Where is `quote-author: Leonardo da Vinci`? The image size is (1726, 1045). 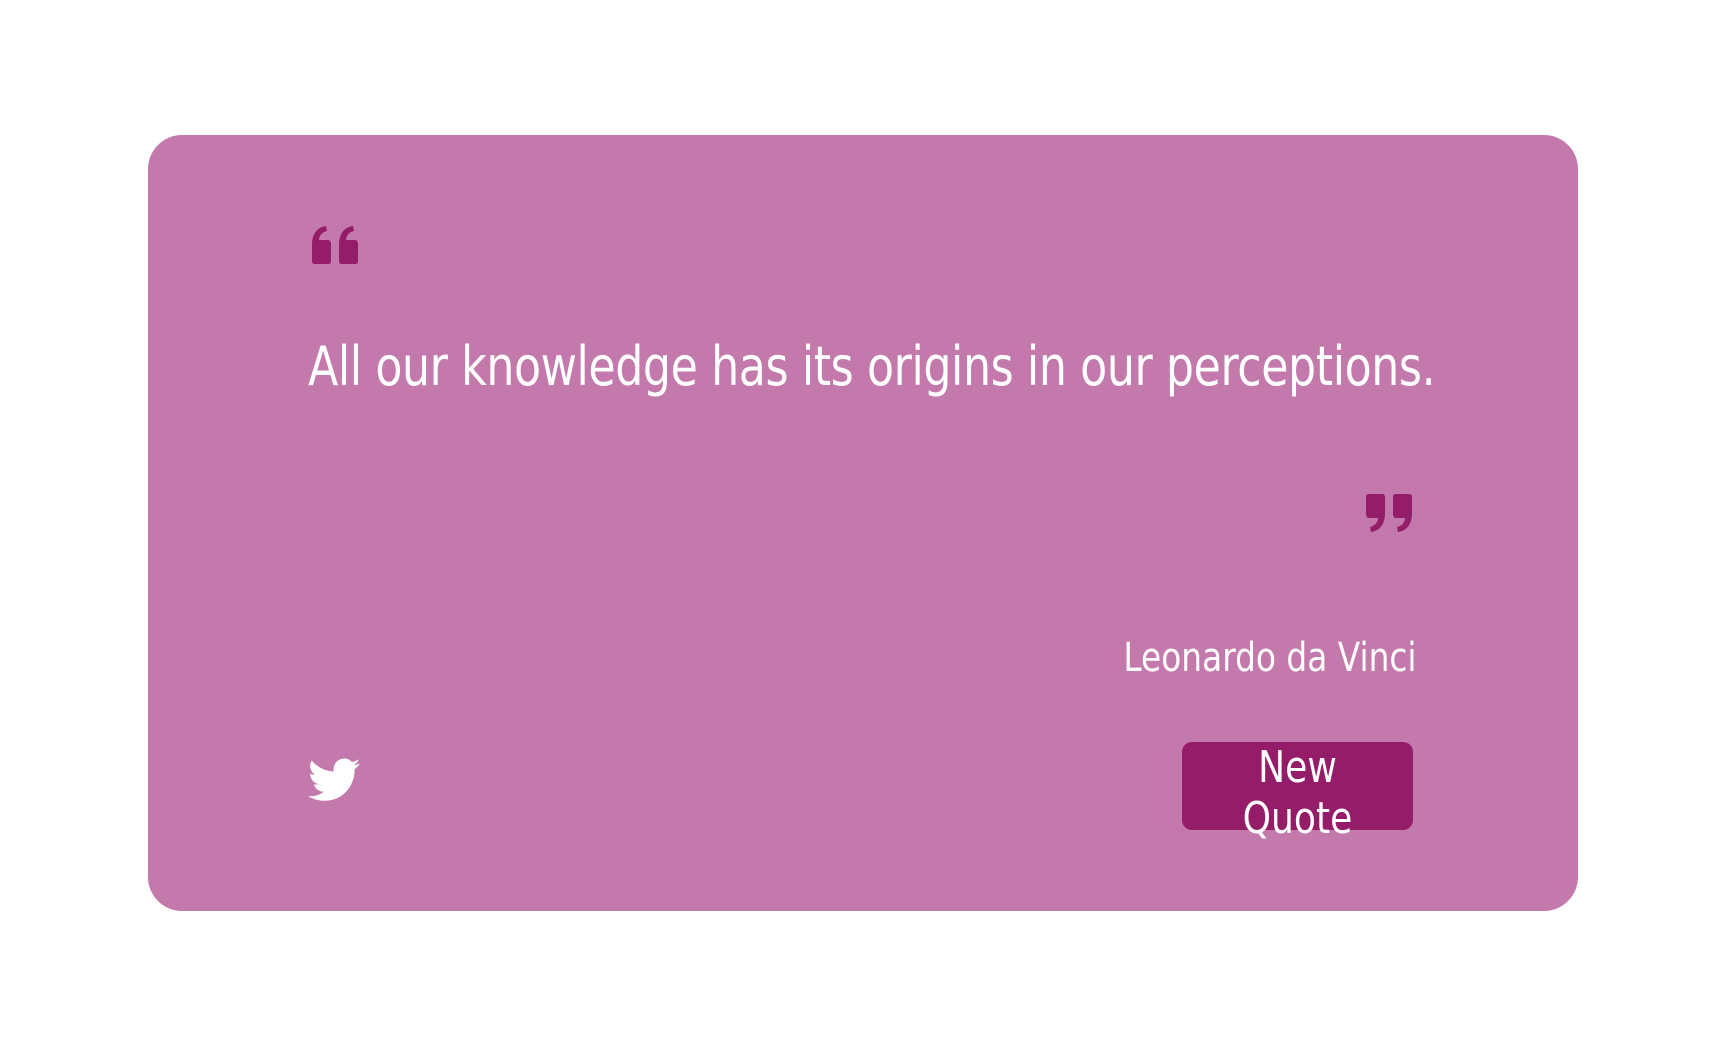
quote-author: Leonardo da Vinci is located at coordinates (1270, 658).